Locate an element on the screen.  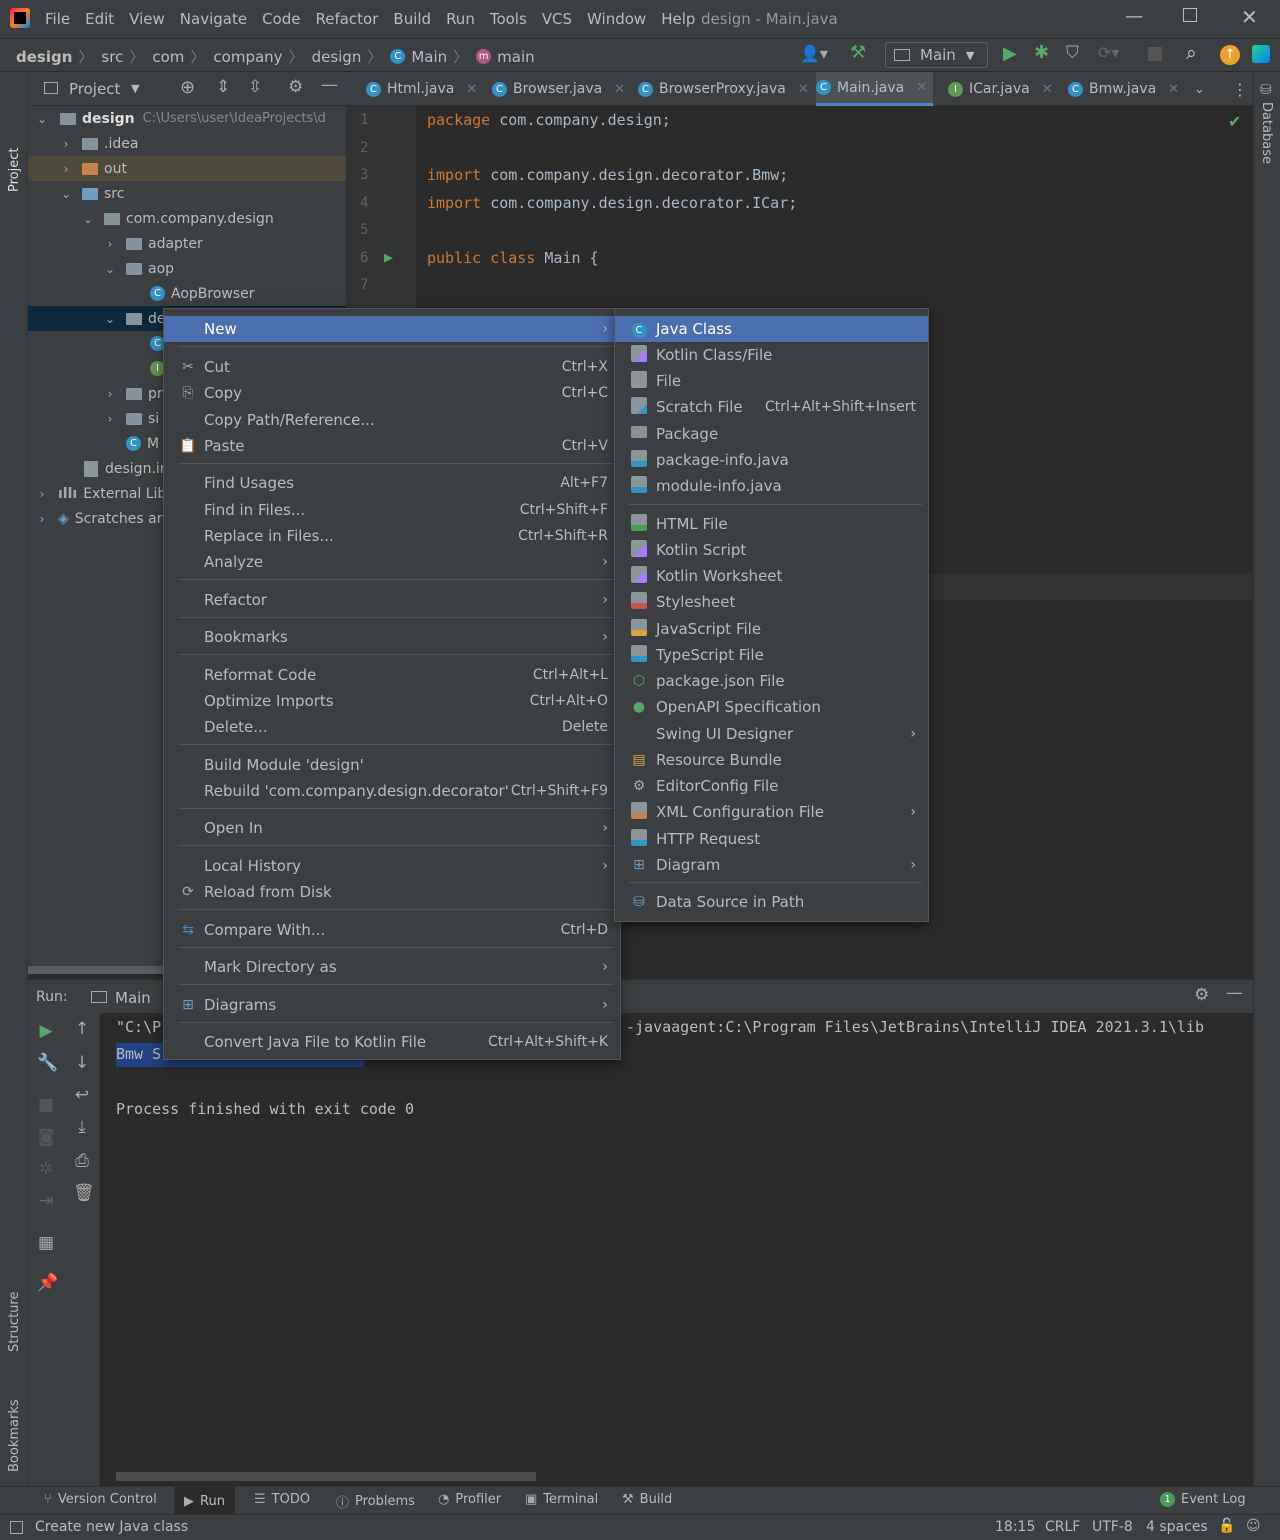
submenu-item-package: Package is located at coordinates (771, 434).